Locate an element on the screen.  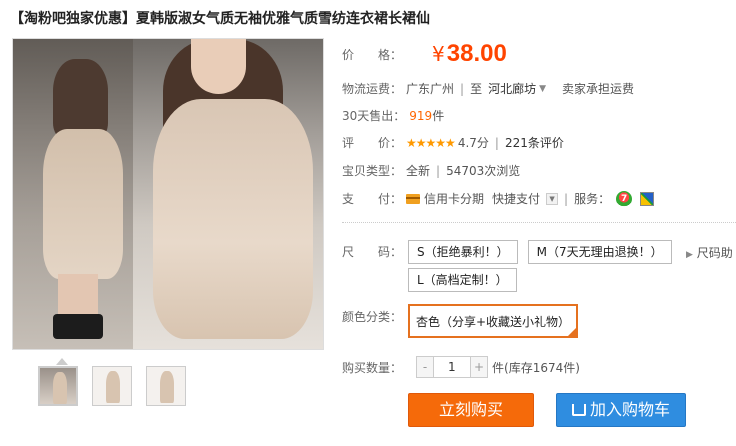
color-options: 杏色（分享+收藏送小礼物） is located at coordinates (498, 321).